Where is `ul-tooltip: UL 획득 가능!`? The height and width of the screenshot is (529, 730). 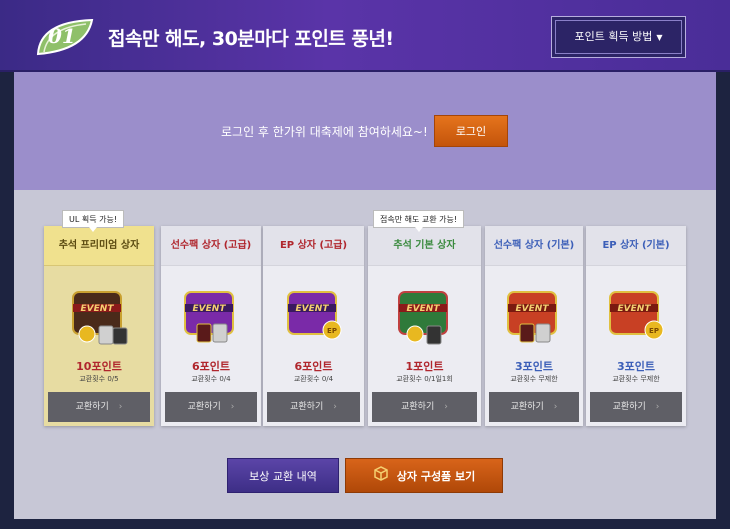 ul-tooltip: UL 획득 가능! is located at coordinates (93, 221).